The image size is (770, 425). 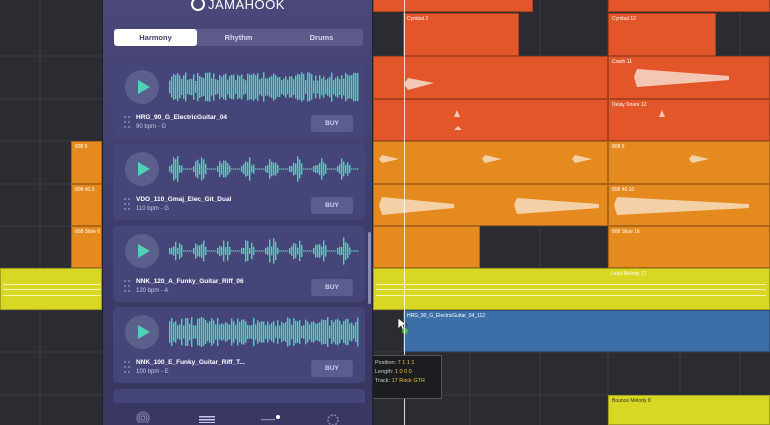 I want to click on region-label: Cymbal 12, so click(x=624, y=19).